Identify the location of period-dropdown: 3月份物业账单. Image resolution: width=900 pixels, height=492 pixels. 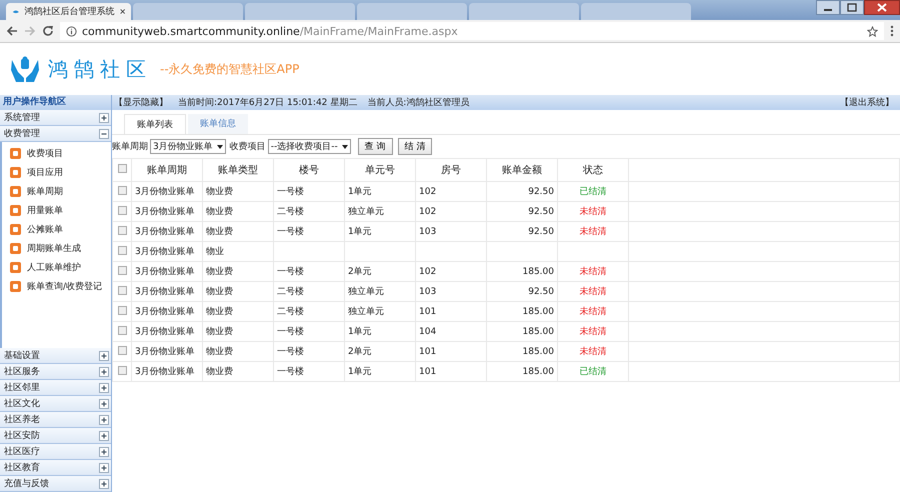
(188, 146).